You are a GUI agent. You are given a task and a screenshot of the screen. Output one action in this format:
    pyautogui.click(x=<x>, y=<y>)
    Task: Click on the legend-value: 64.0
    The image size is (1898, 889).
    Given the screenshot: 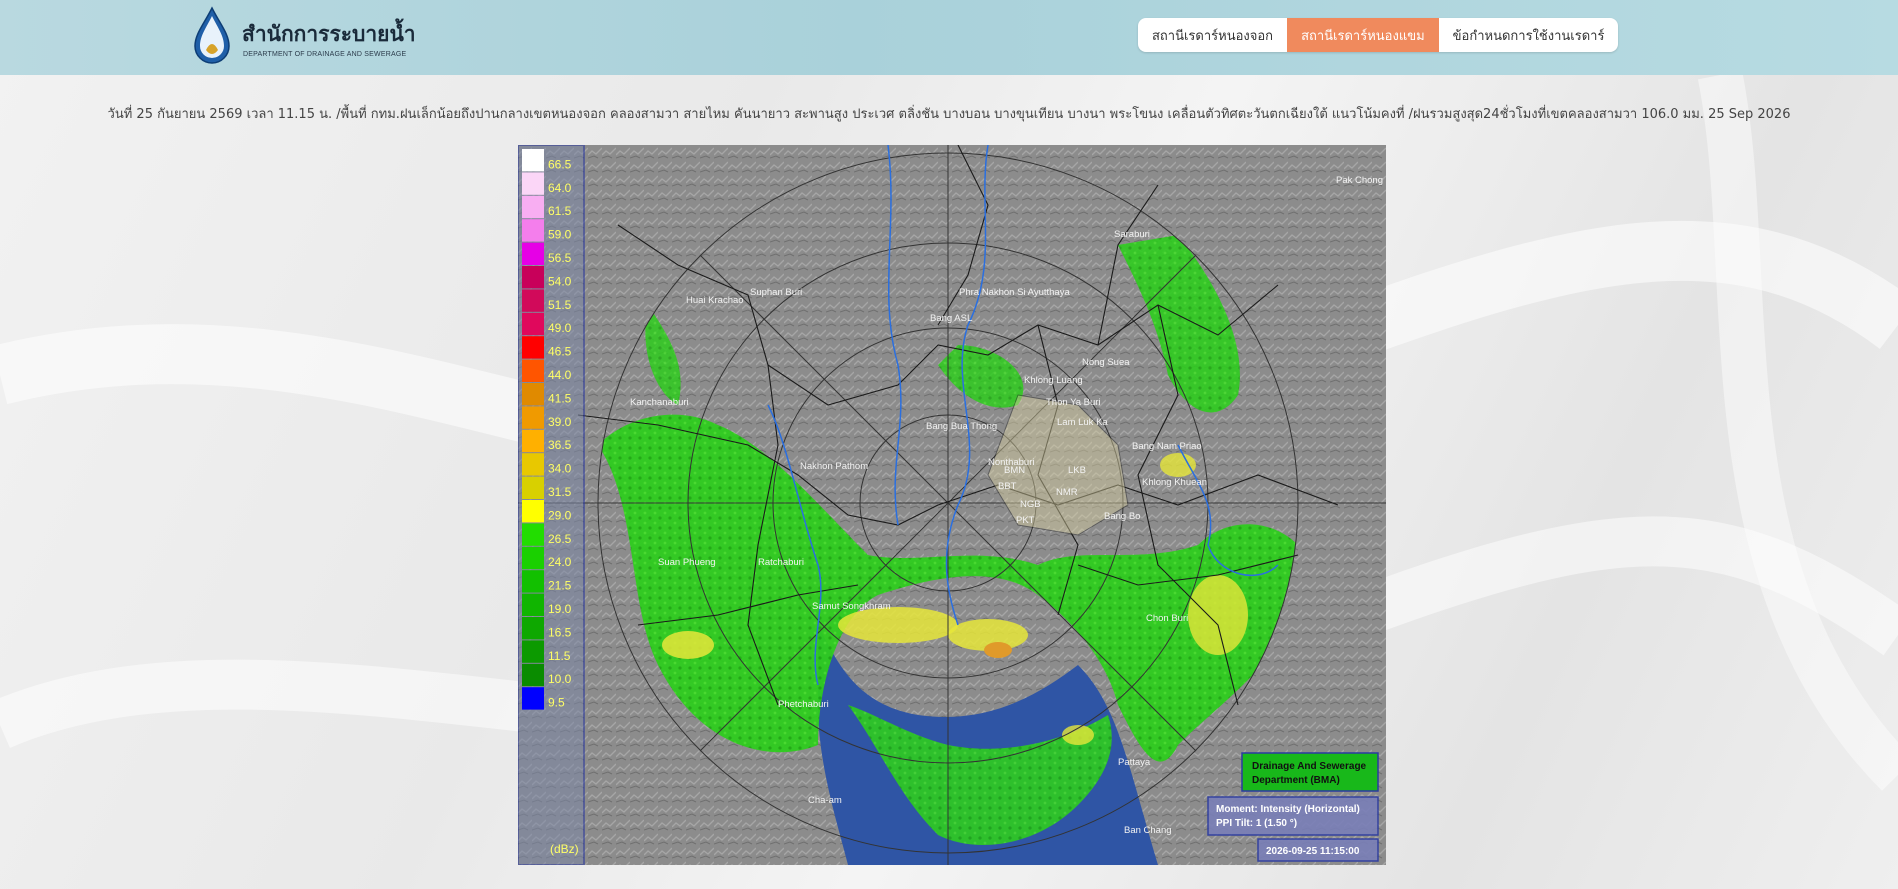 What is the action you would take?
    pyautogui.click(x=560, y=188)
    